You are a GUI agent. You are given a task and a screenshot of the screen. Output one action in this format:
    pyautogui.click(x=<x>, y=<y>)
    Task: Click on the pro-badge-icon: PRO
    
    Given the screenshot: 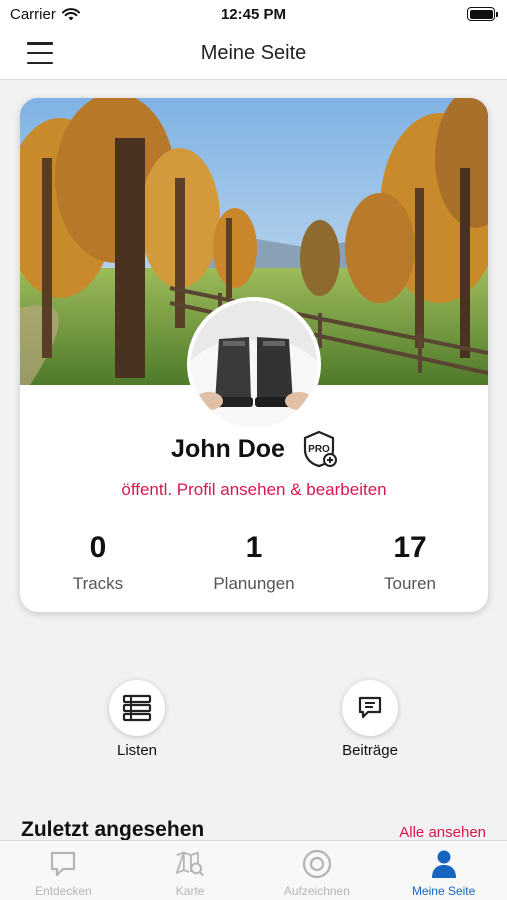 What is the action you would take?
    pyautogui.click(x=320, y=449)
    